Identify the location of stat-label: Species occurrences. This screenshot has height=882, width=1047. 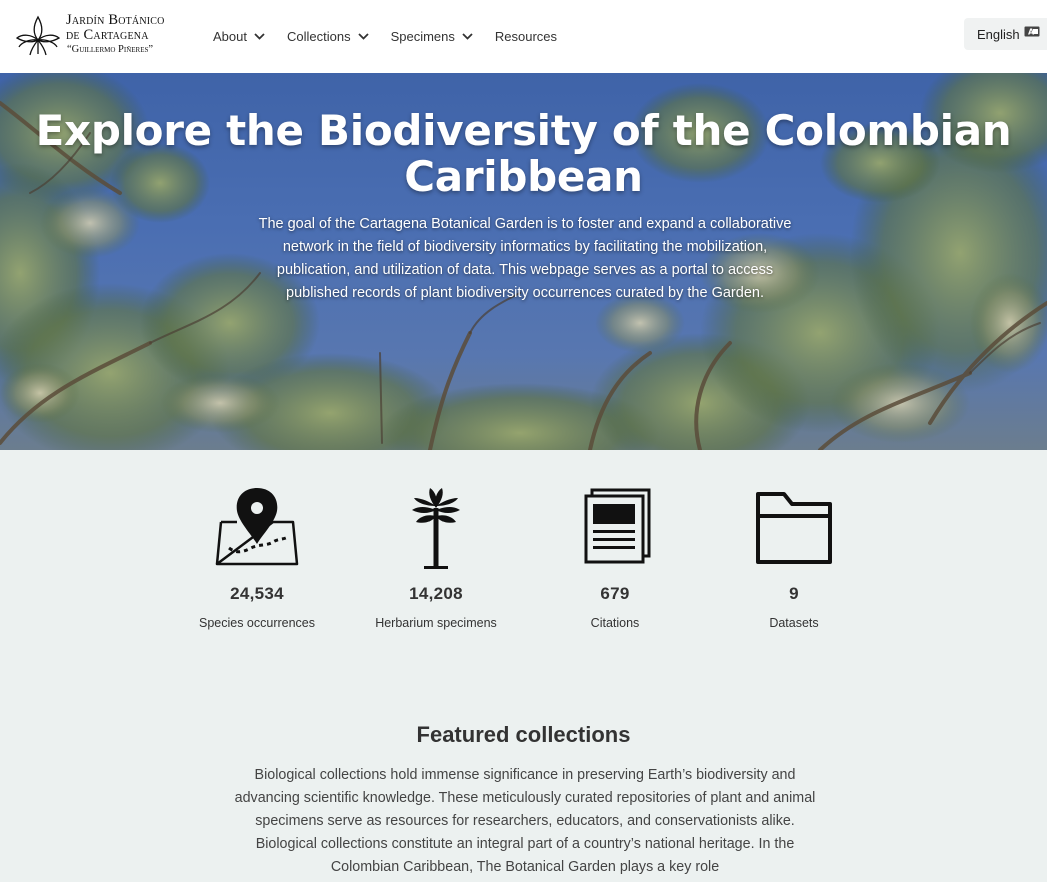
(257, 623).